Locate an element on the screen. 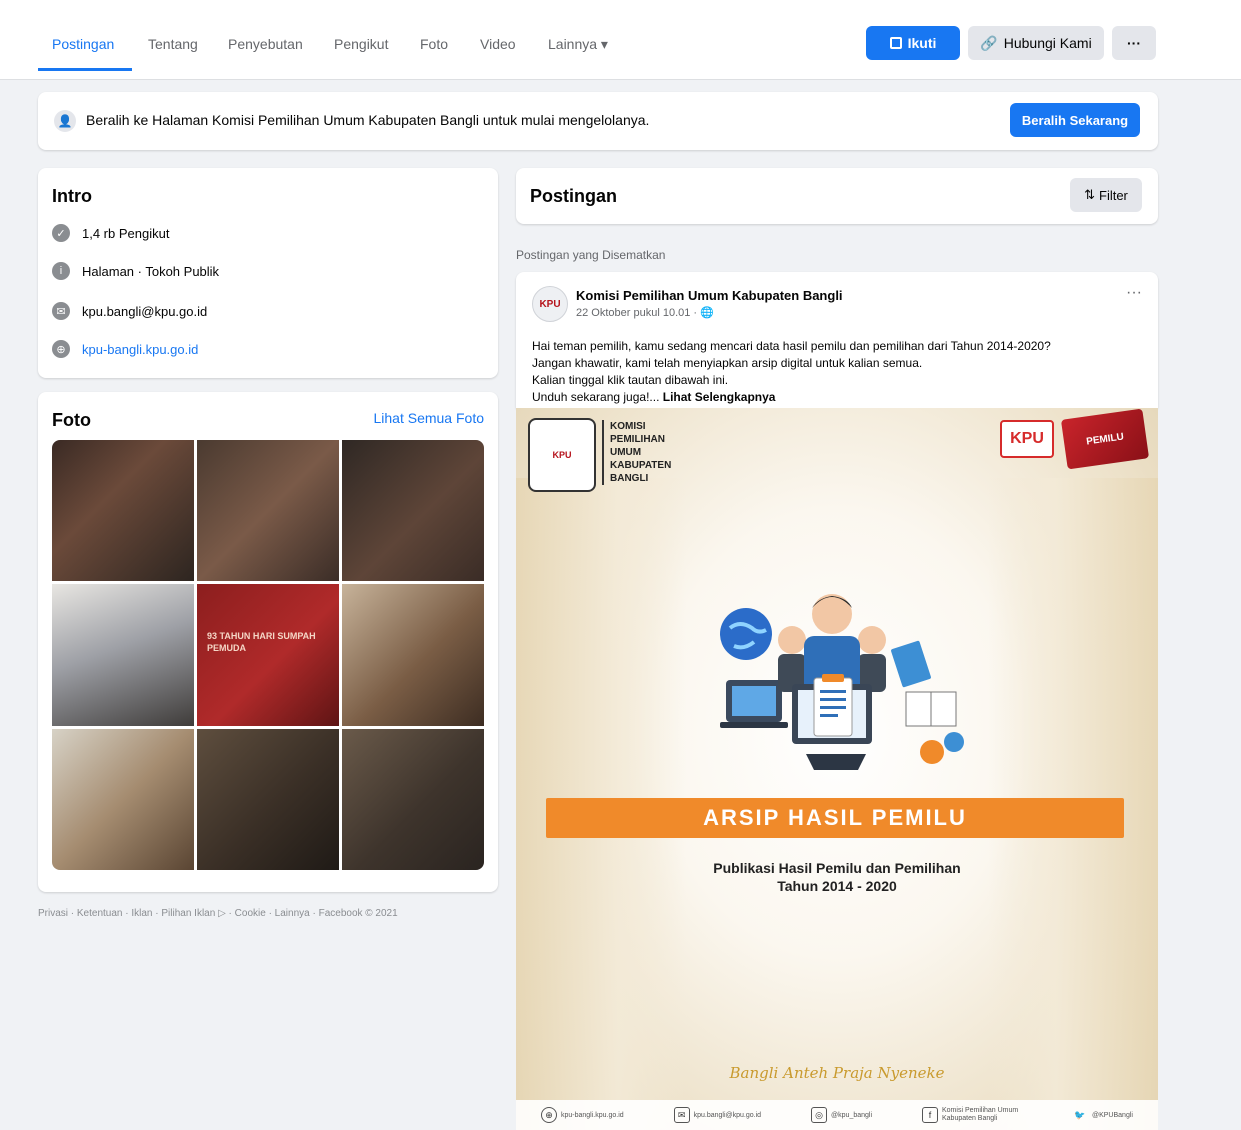  see-all-photos-link: Lihat Semua Foto is located at coordinates (428, 418).